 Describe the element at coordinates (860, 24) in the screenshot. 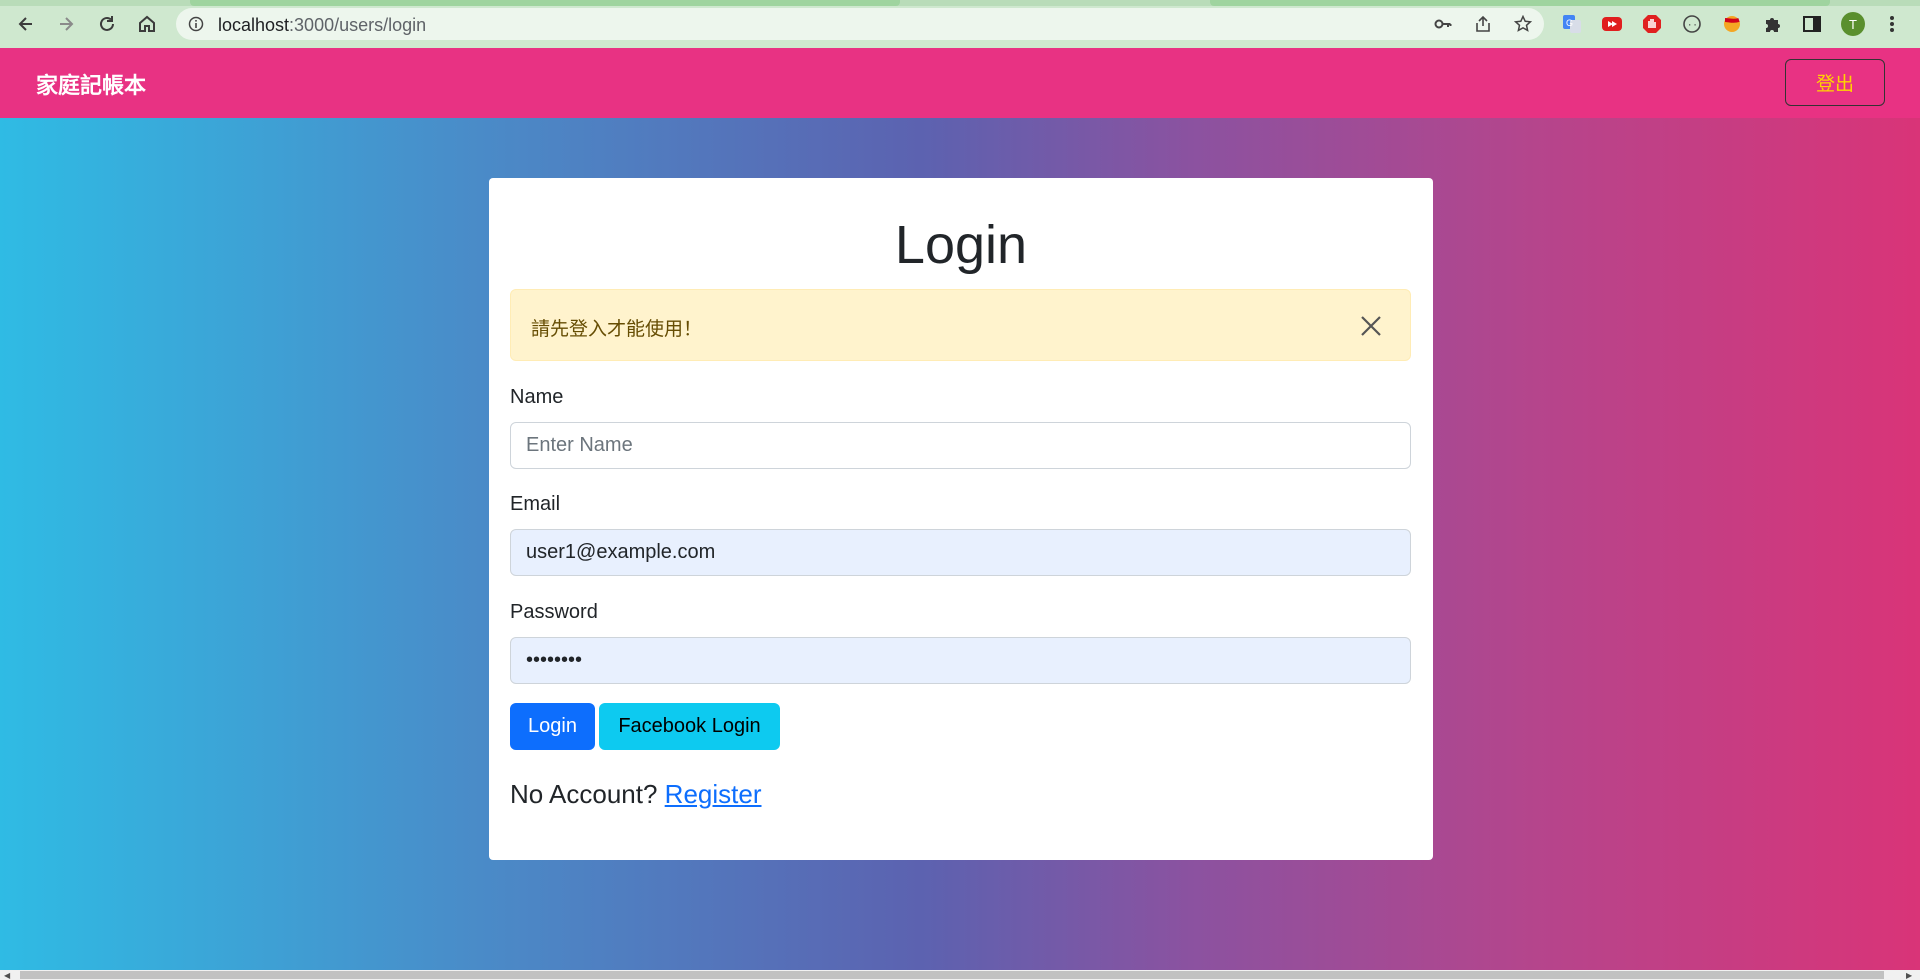

I see `address-bar: localhost:3000/users/login` at that location.